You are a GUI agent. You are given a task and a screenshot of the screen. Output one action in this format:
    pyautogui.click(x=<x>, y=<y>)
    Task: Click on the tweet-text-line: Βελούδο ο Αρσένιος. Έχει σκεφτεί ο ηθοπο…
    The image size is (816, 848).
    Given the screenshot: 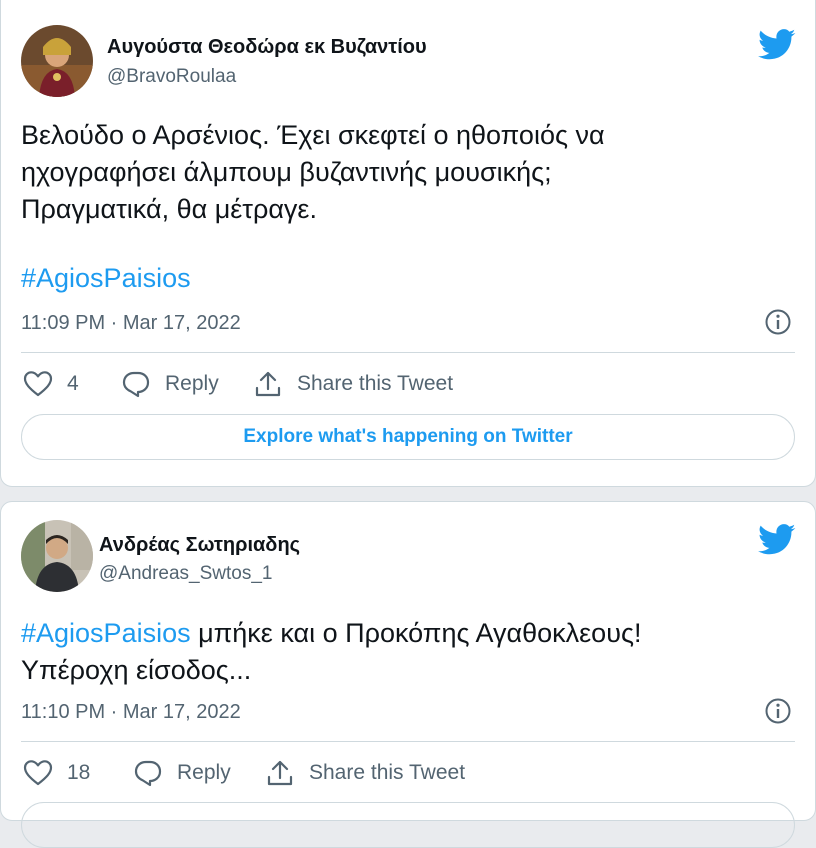 What is the action you would take?
    pyautogui.click(x=313, y=135)
    